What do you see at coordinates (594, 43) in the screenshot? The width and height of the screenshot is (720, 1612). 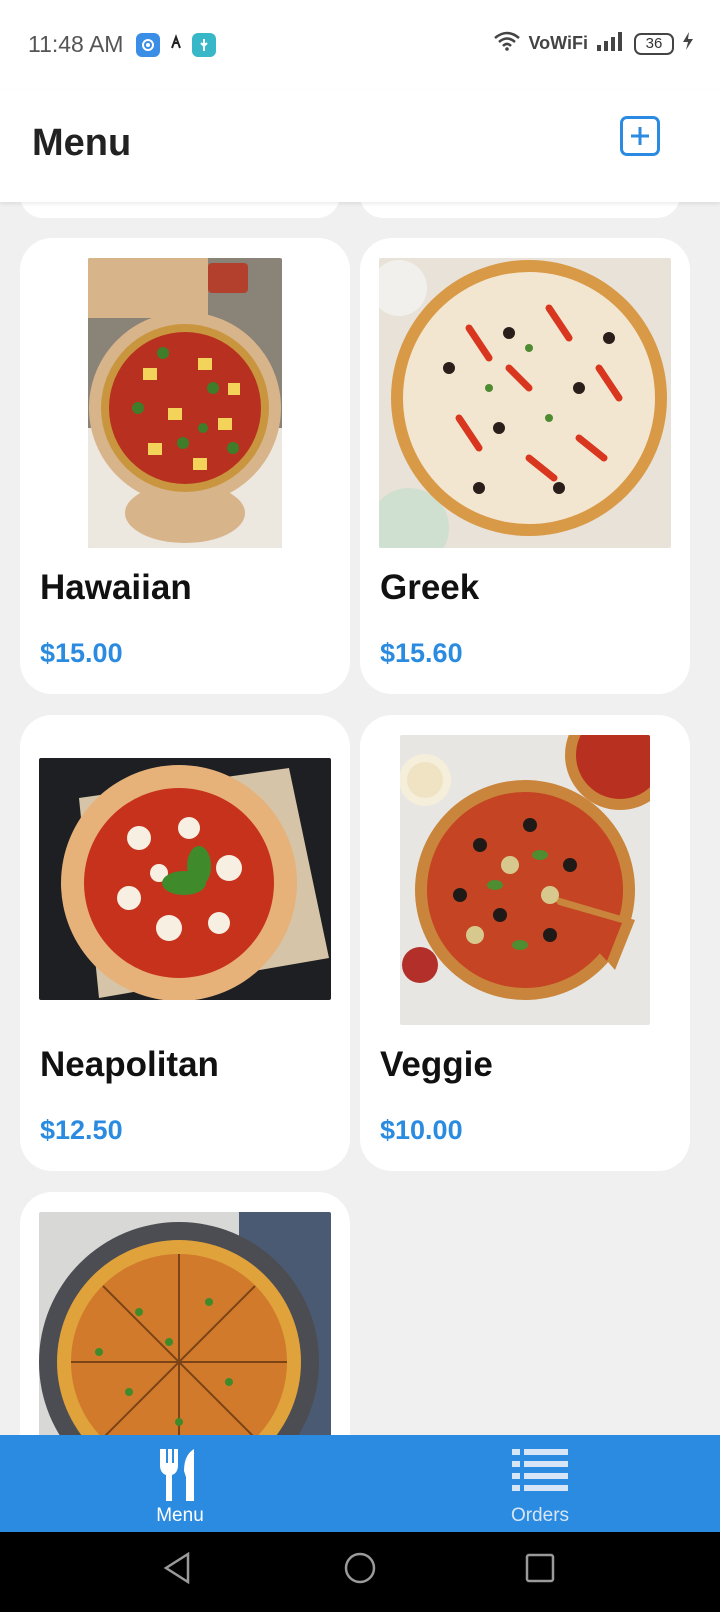 I see `status-right: VoWiFi 36` at bounding box center [594, 43].